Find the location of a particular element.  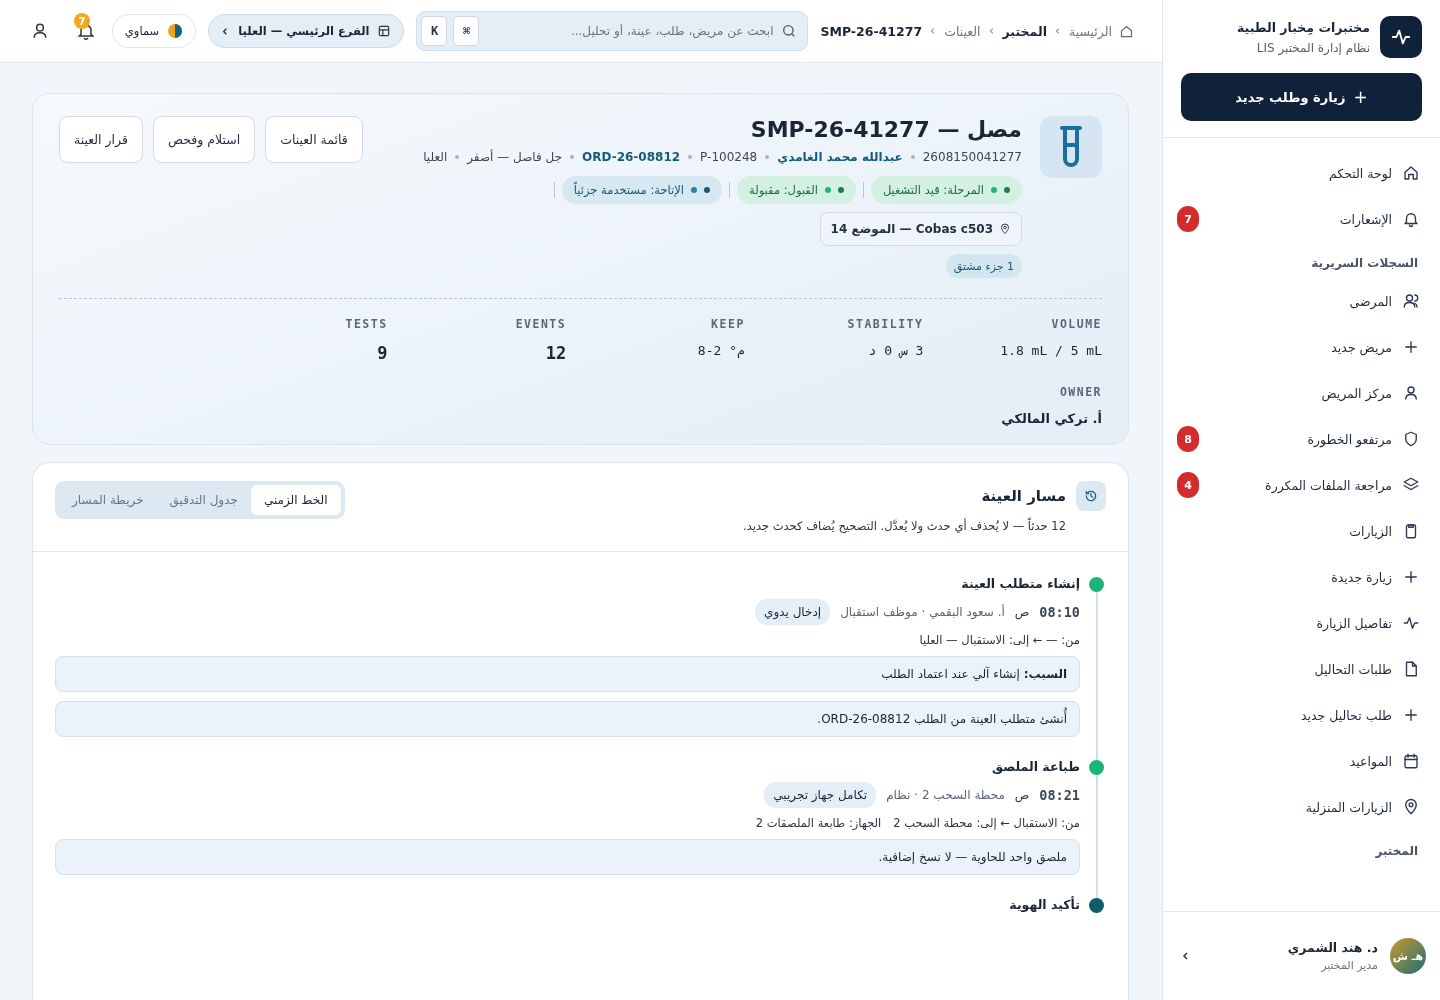

event-time: 08:10 is located at coordinates (1059, 612).